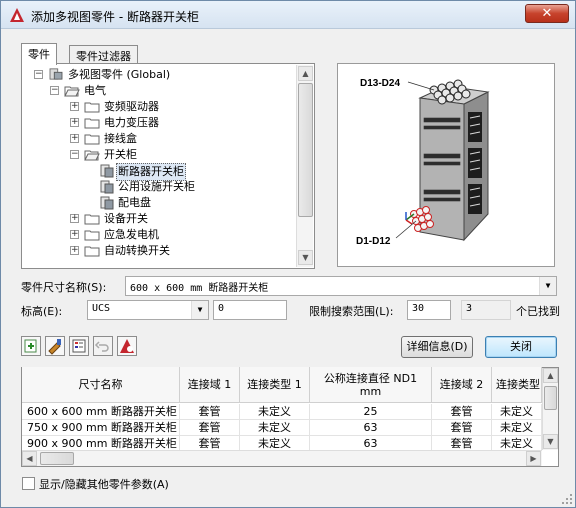  I want to click on tree-item-label: 电力变压器, so click(131, 122).